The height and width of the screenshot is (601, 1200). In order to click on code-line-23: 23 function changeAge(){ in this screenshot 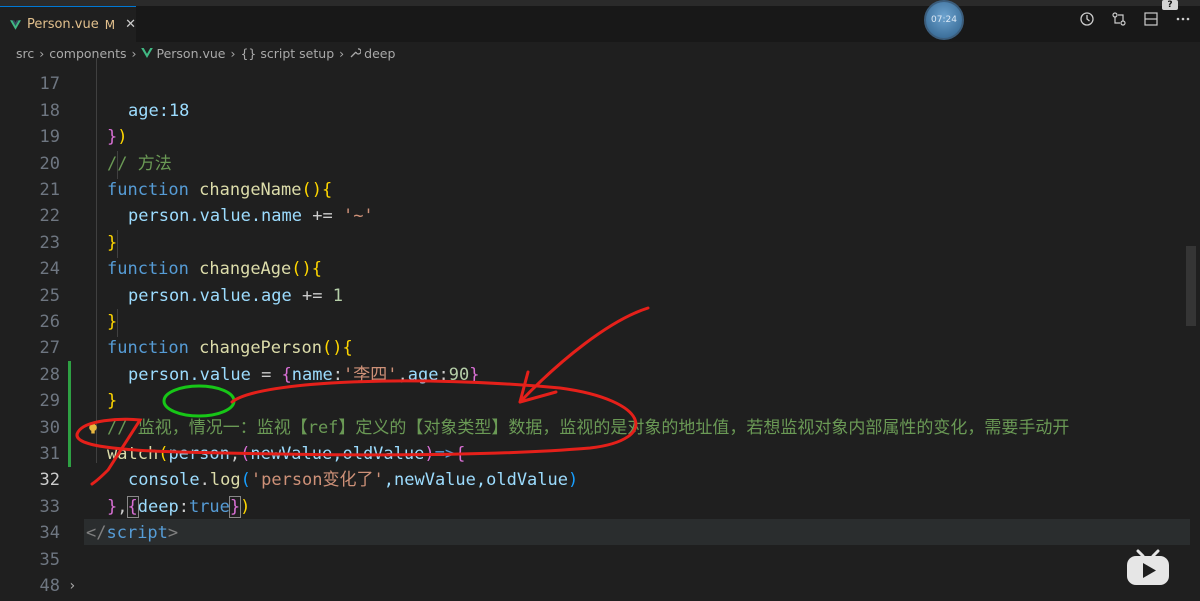, I will do `click(595, 241)`.